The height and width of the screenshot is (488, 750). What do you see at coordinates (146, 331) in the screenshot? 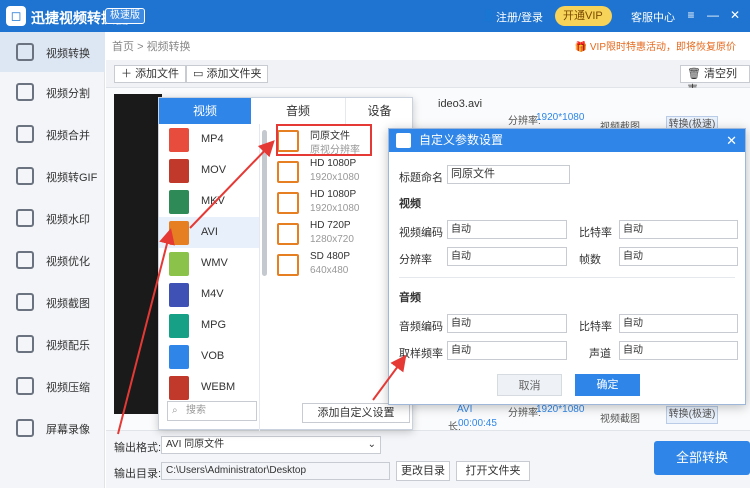
I see `arrow-to-avi` at bounding box center [146, 331].